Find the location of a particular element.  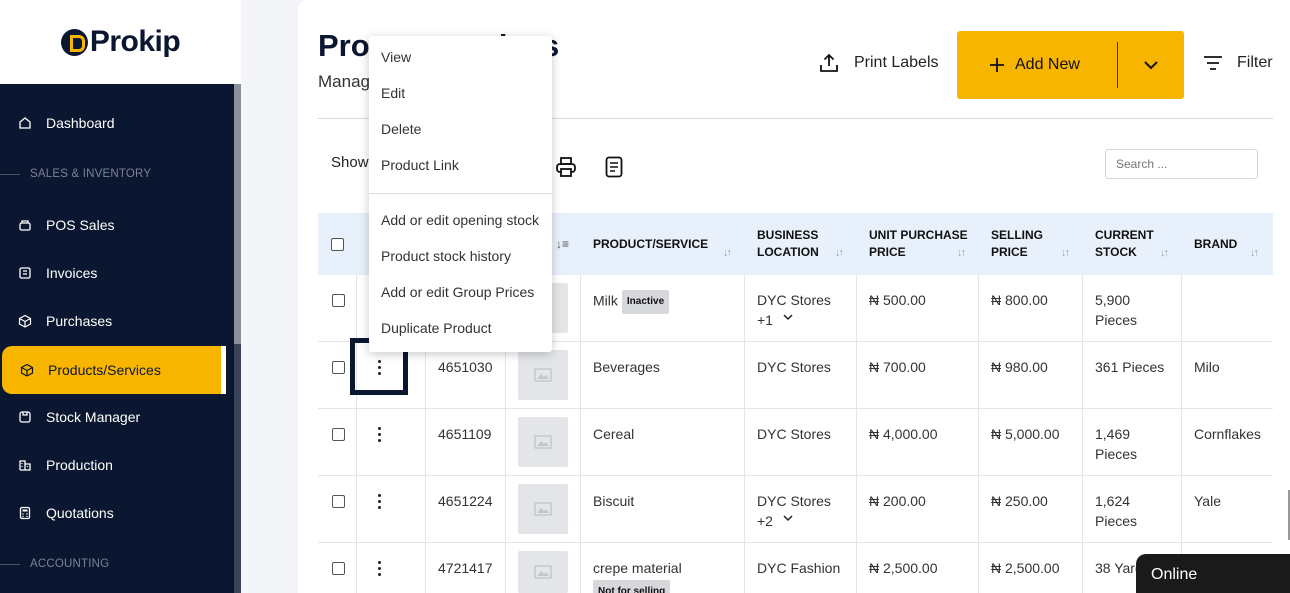

product-sku: 4651109 is located at coordinates (465, 434).